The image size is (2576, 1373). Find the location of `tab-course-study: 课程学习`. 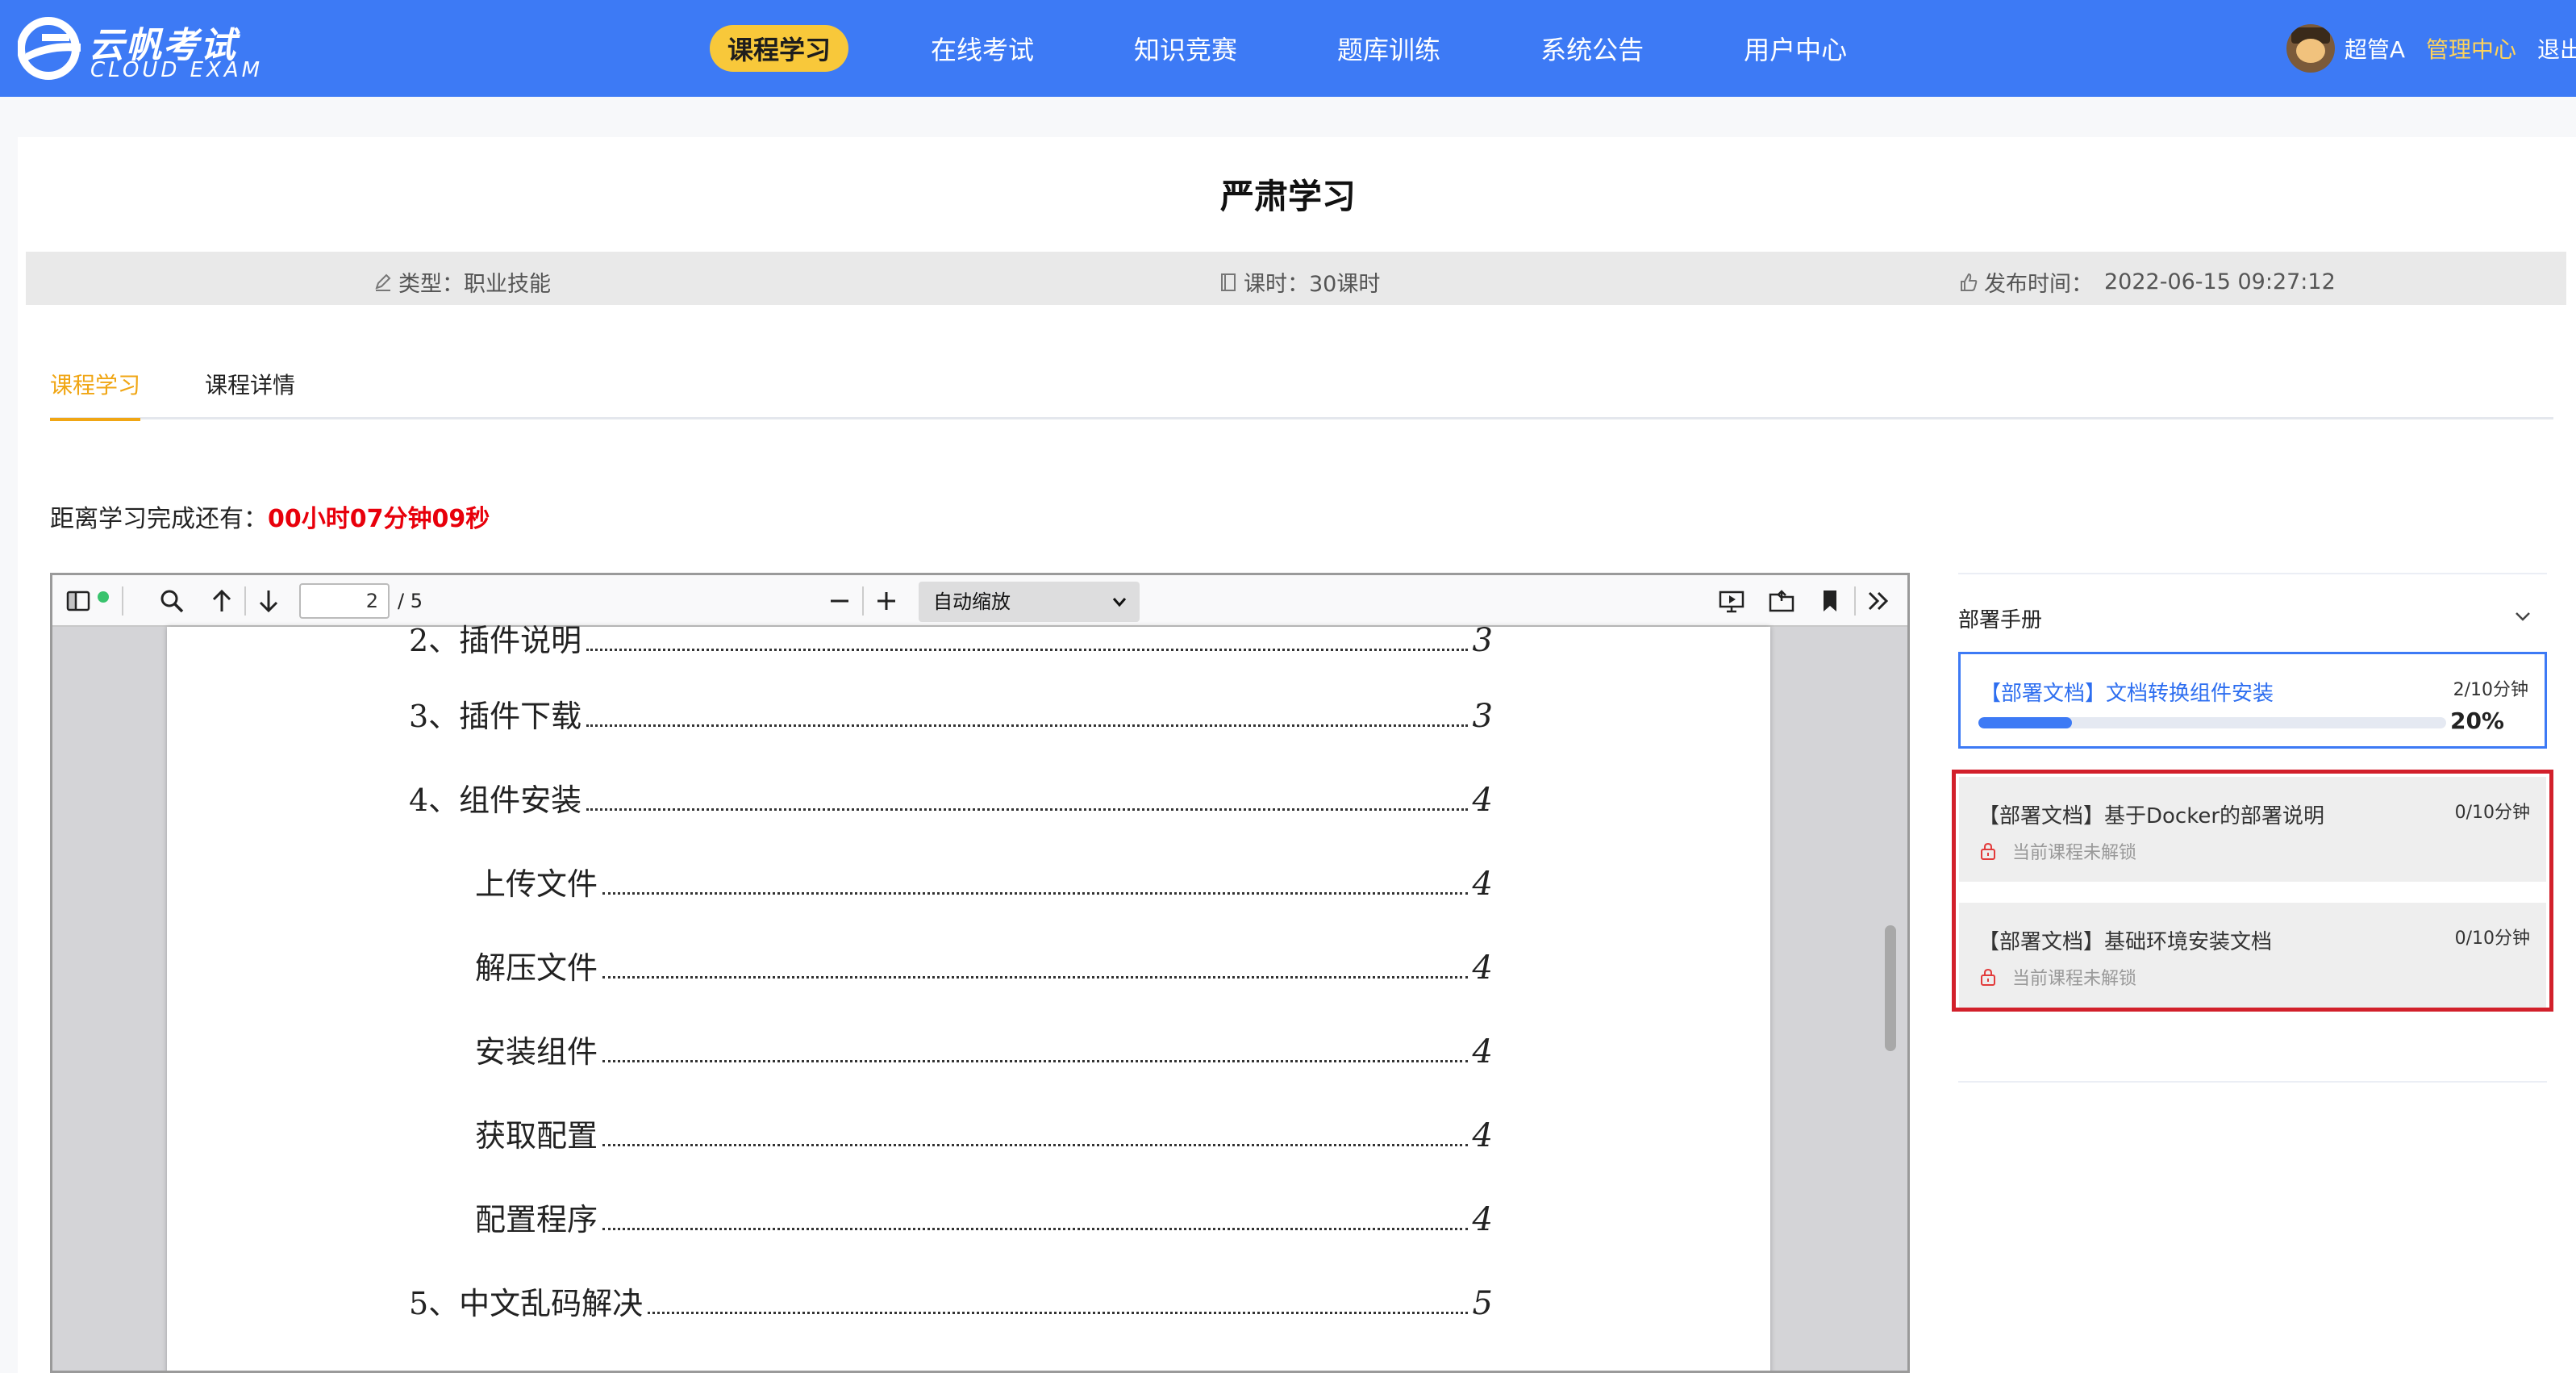

tab-course-study: 课程学习 is located at coordinates (95, 394).